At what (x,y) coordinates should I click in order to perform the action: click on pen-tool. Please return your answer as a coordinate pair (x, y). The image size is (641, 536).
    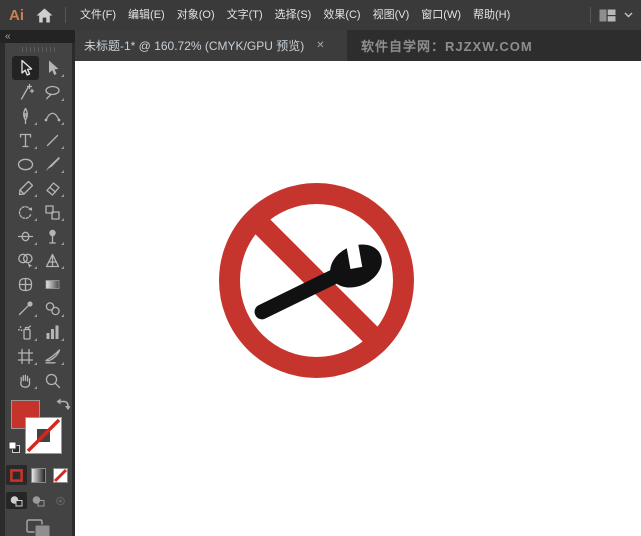
    Looking at the image, I should click on (25, 116).